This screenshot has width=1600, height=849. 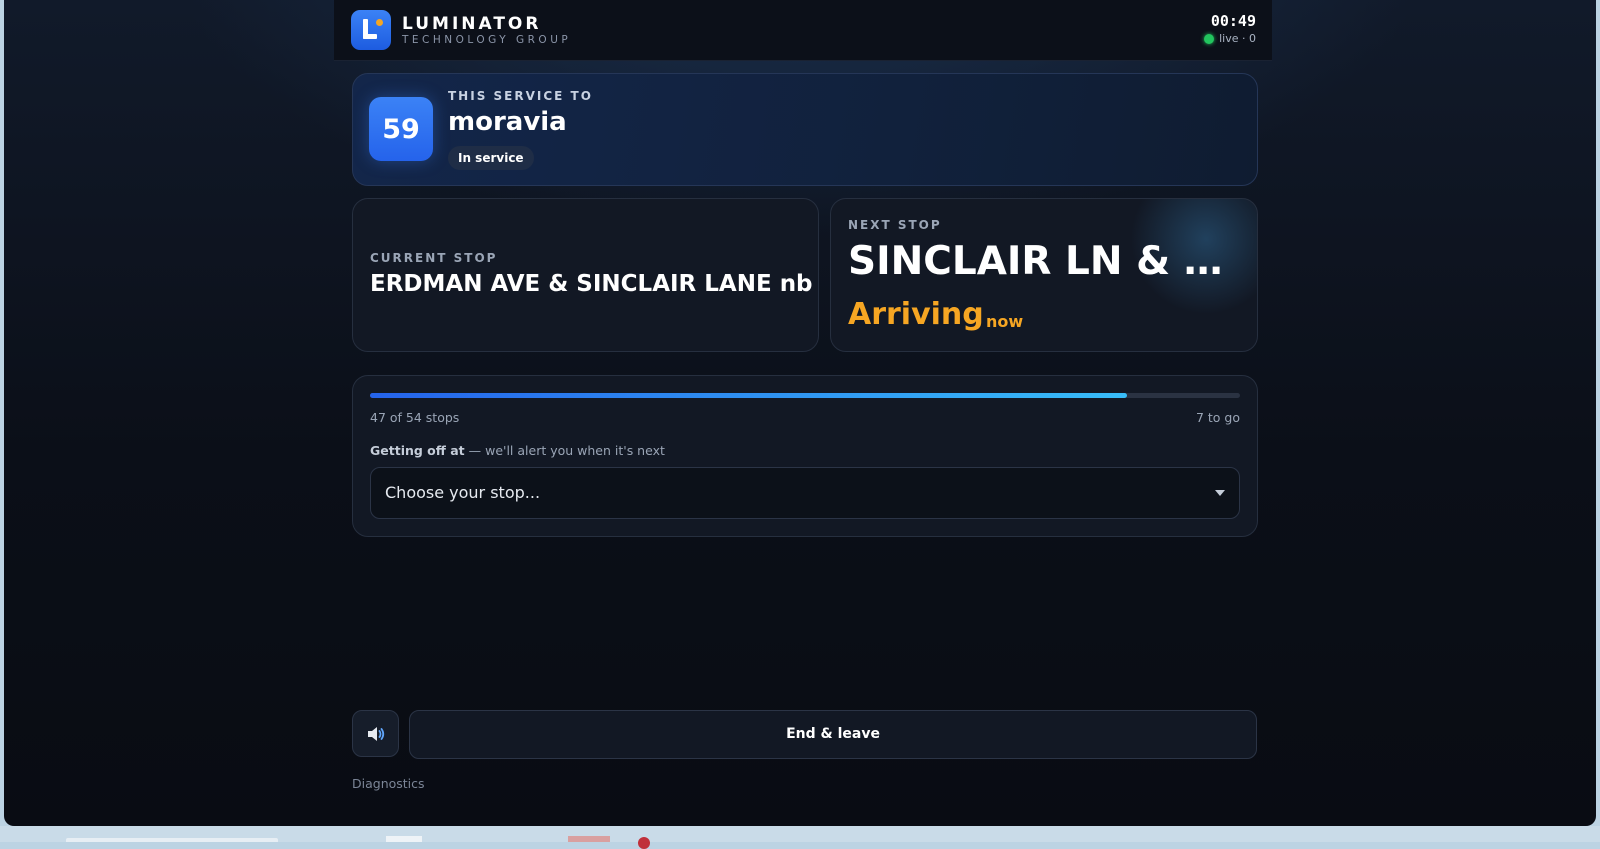 What do you see at coordinates (520, 96) in the screenshot?
I see `service-label: THIS SERVICE TO` at bounding box center [520, 96].